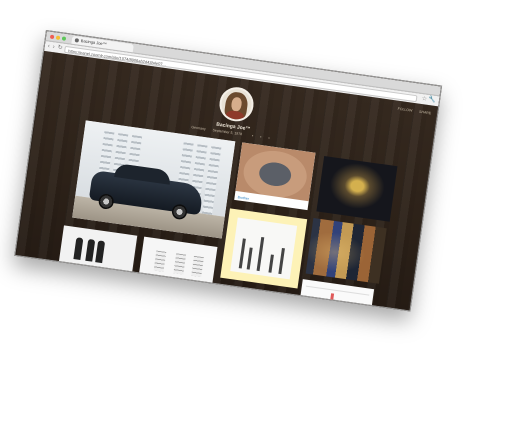 This screenshot has width=516, height=427. What do you see at coordinates (60, 48) in the screenshot?
I see `reload-icon: ↻` at bounding box center [60, 48].